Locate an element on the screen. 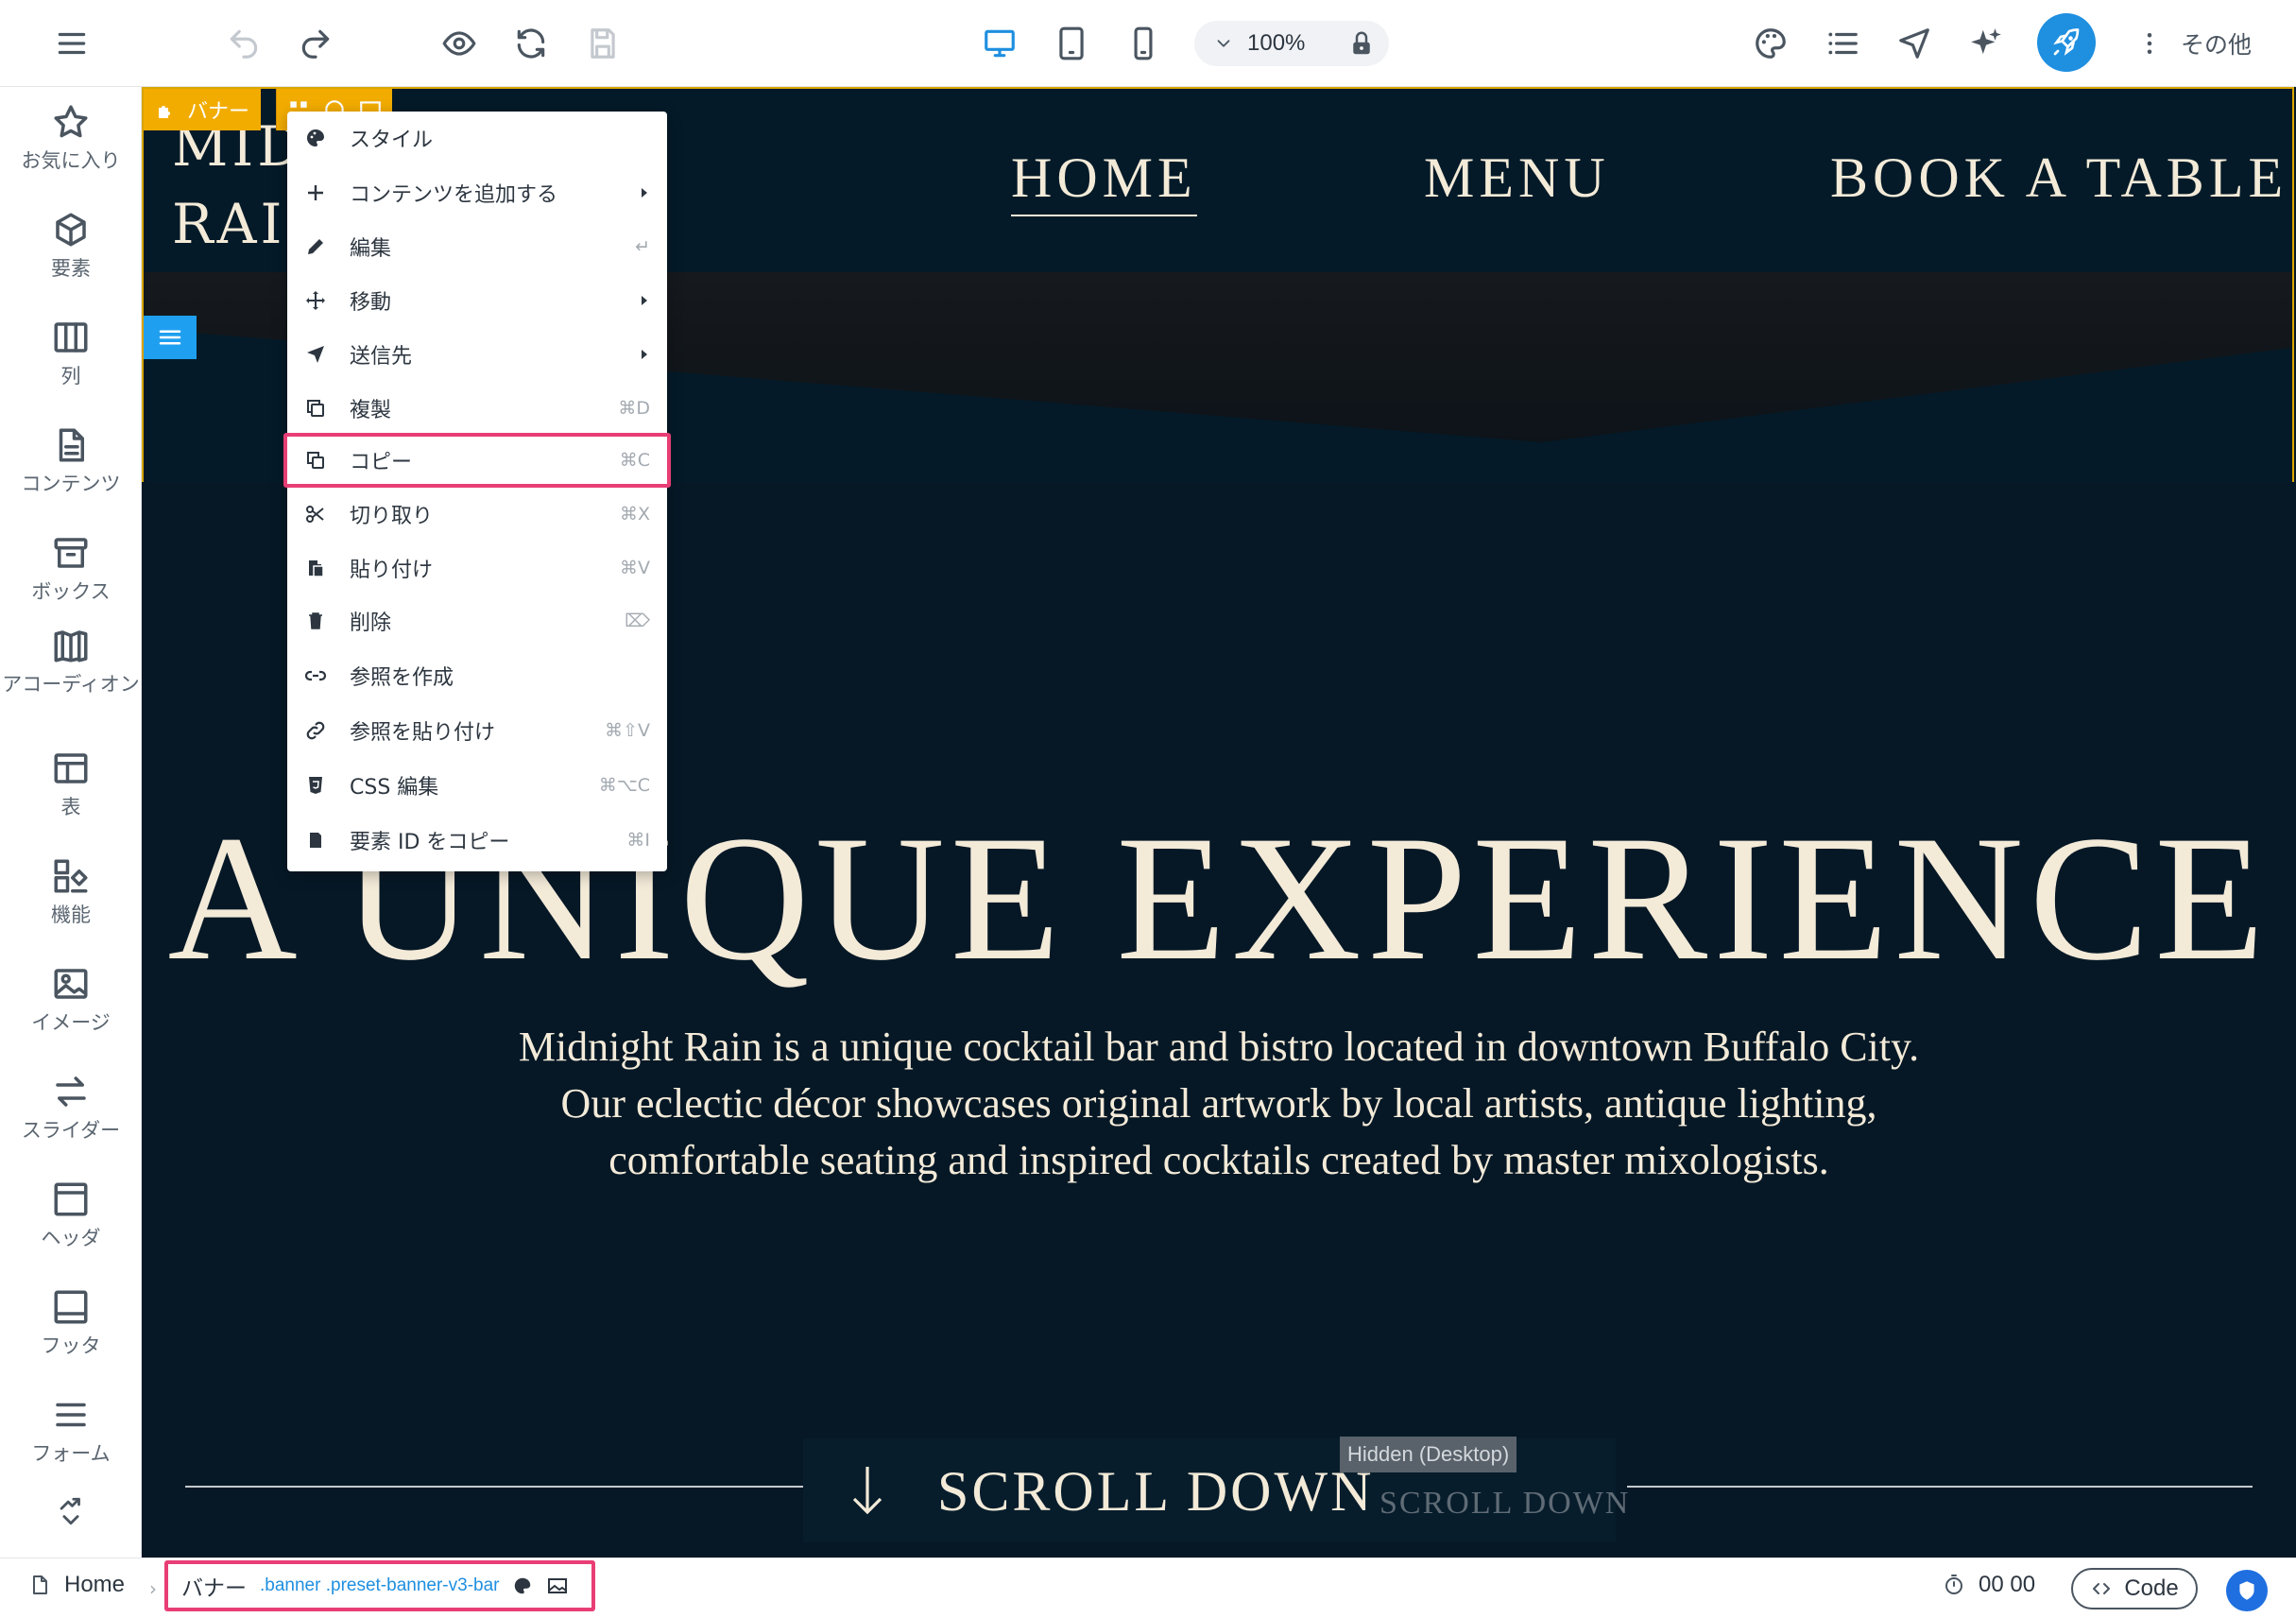 Image resolution: width=2296 pixels, height=1618 pixels. shield-icon is located at coordinates (2246, 1590).